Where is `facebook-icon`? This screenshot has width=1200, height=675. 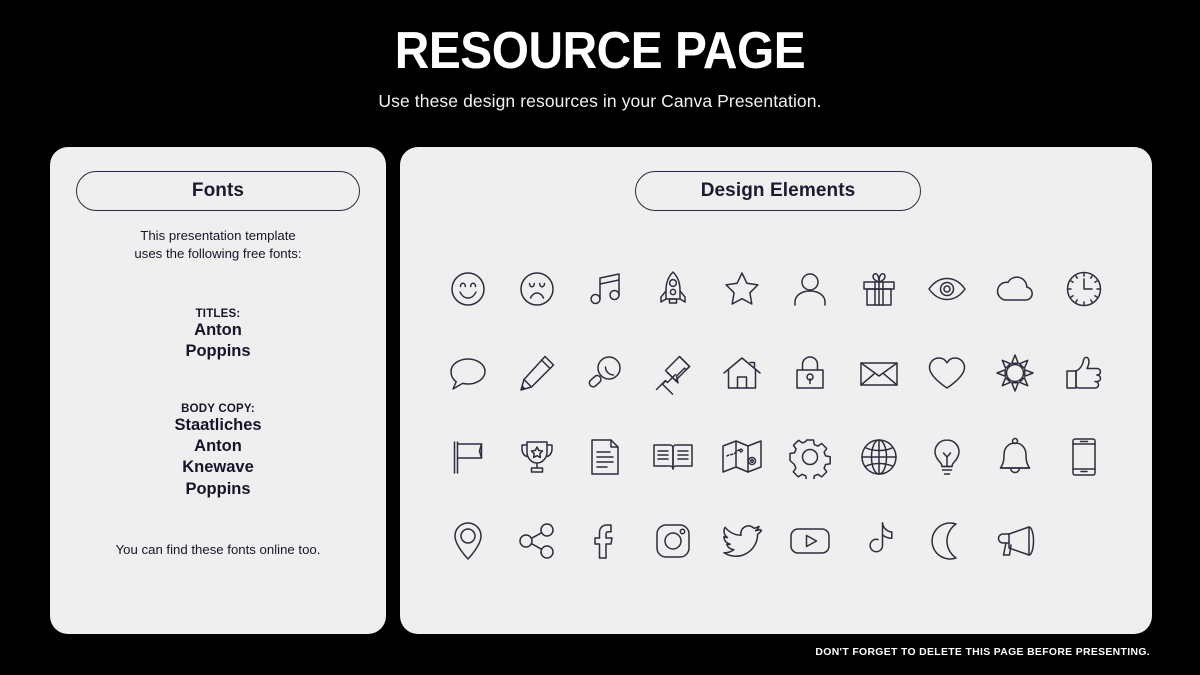
facebook-icon is located at coordinates (605, 541).